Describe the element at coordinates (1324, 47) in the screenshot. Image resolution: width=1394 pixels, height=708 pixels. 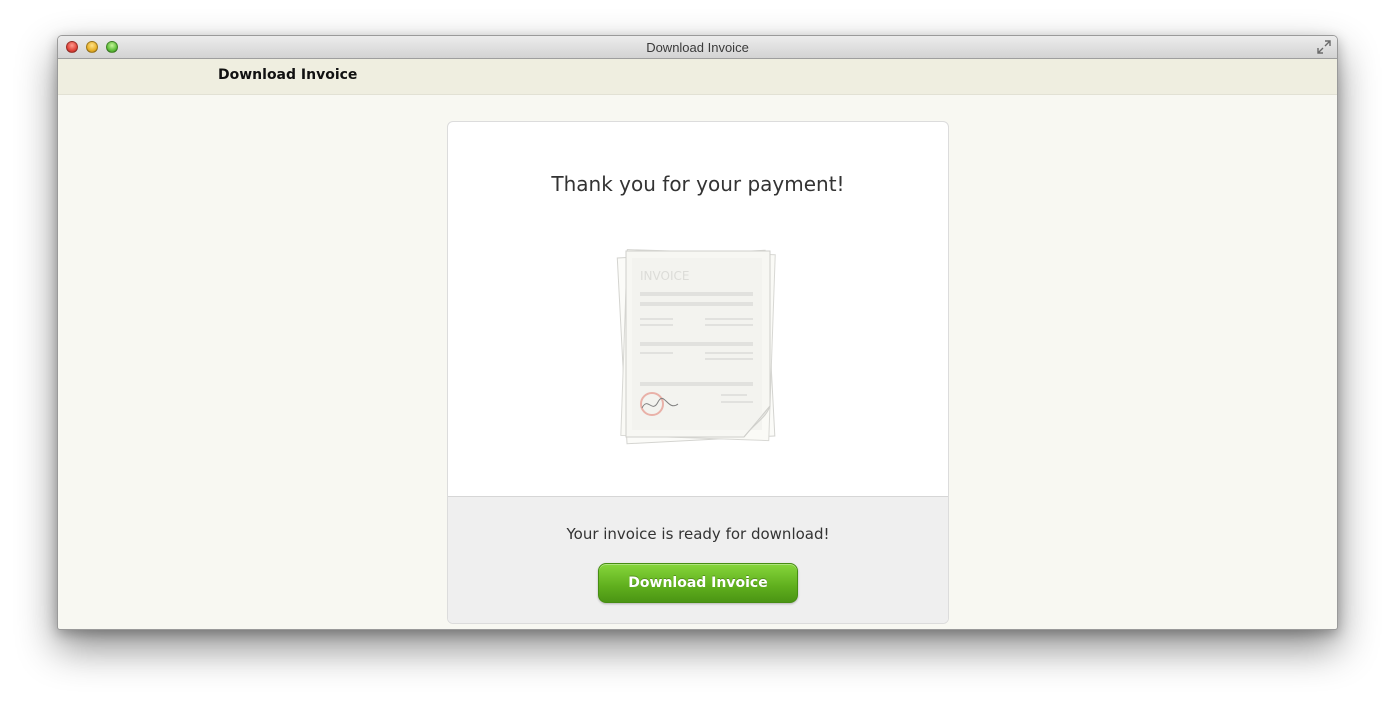
I see `fullscreen-icon` at that location.